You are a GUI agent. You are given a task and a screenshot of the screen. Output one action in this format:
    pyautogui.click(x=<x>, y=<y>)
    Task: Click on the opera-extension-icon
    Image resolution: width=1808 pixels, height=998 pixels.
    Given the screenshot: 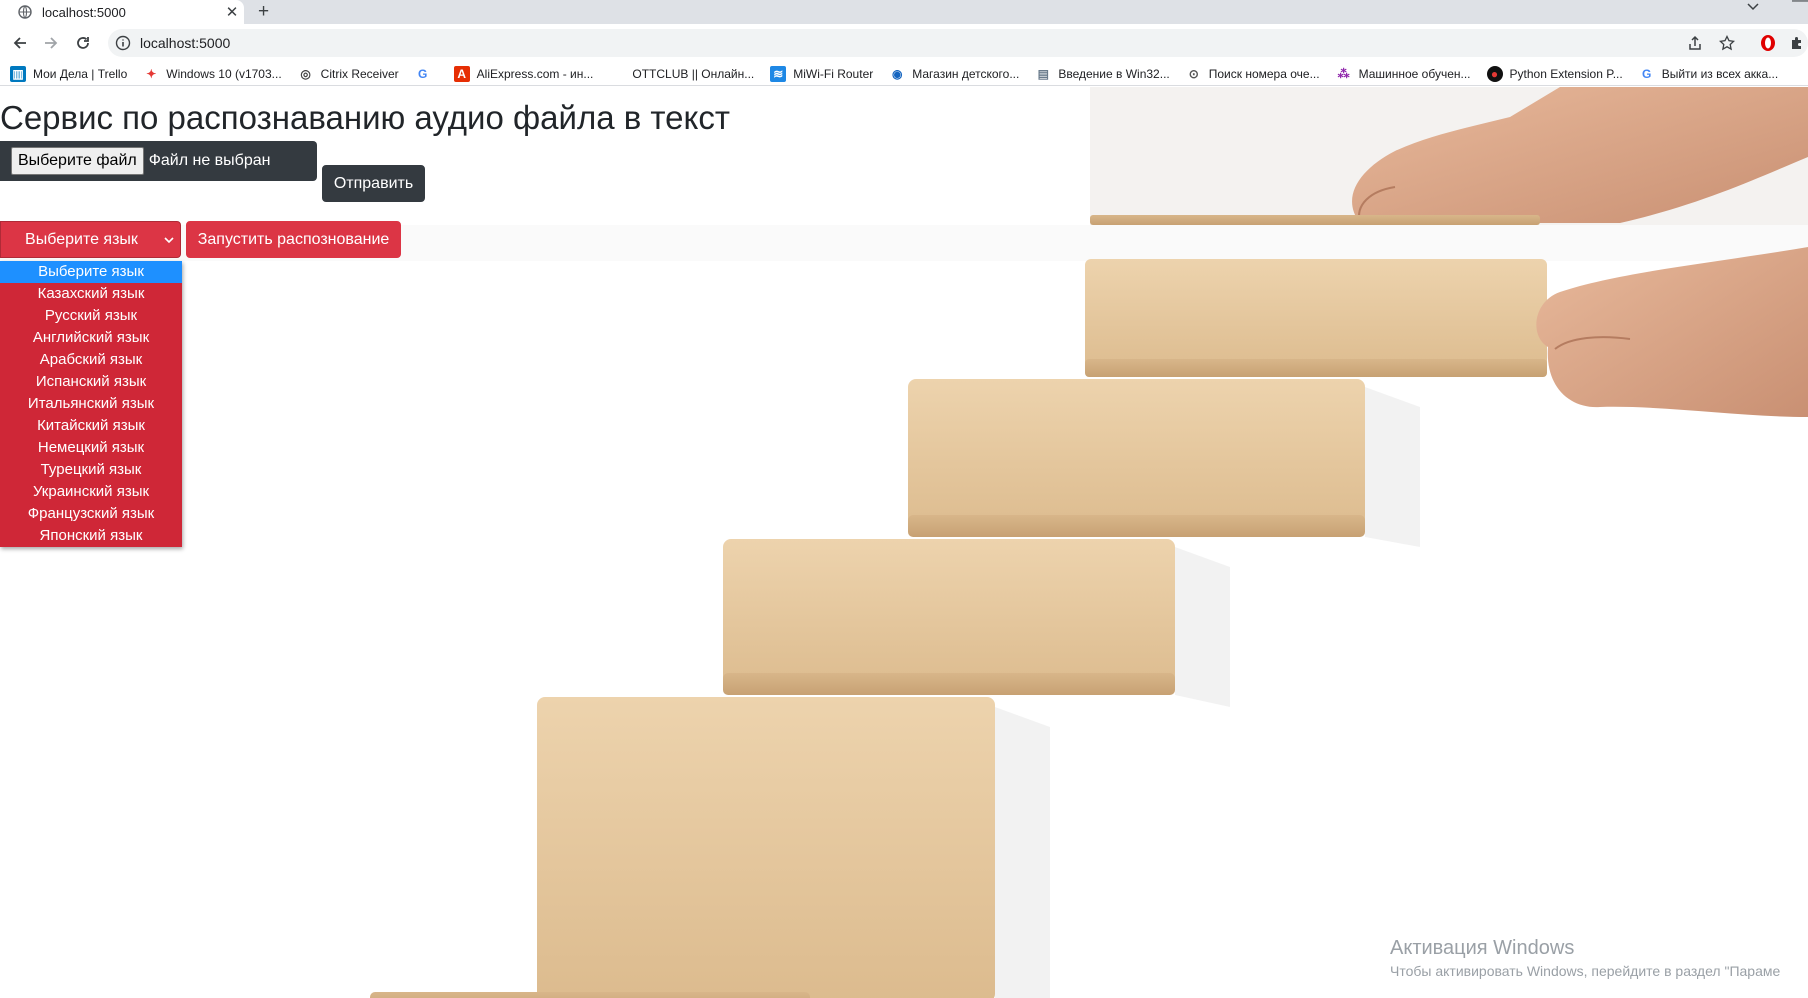 What is the action you would take?
    pyautogui.click(x=1768, y=43)
    